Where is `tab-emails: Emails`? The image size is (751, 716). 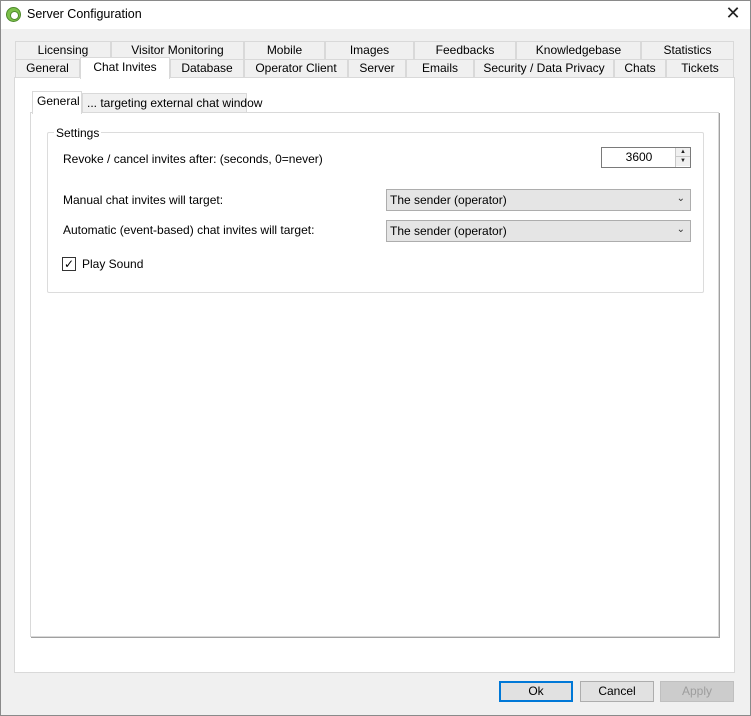
tab-emails: Emails is located at coordinates (440, 68).